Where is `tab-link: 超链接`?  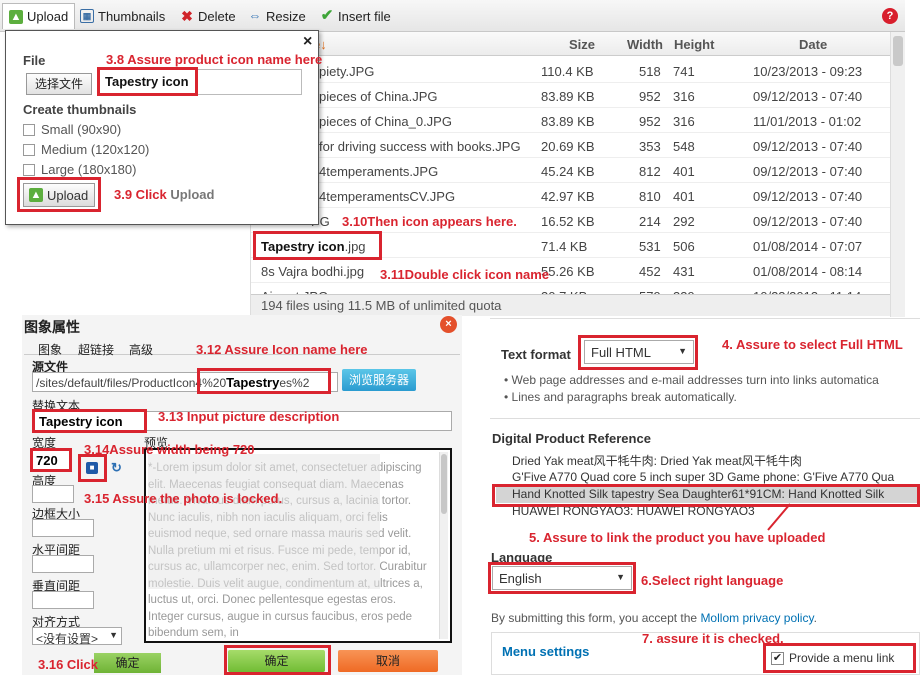
tab-link: 超链接 is located at coordinates (96, 349).